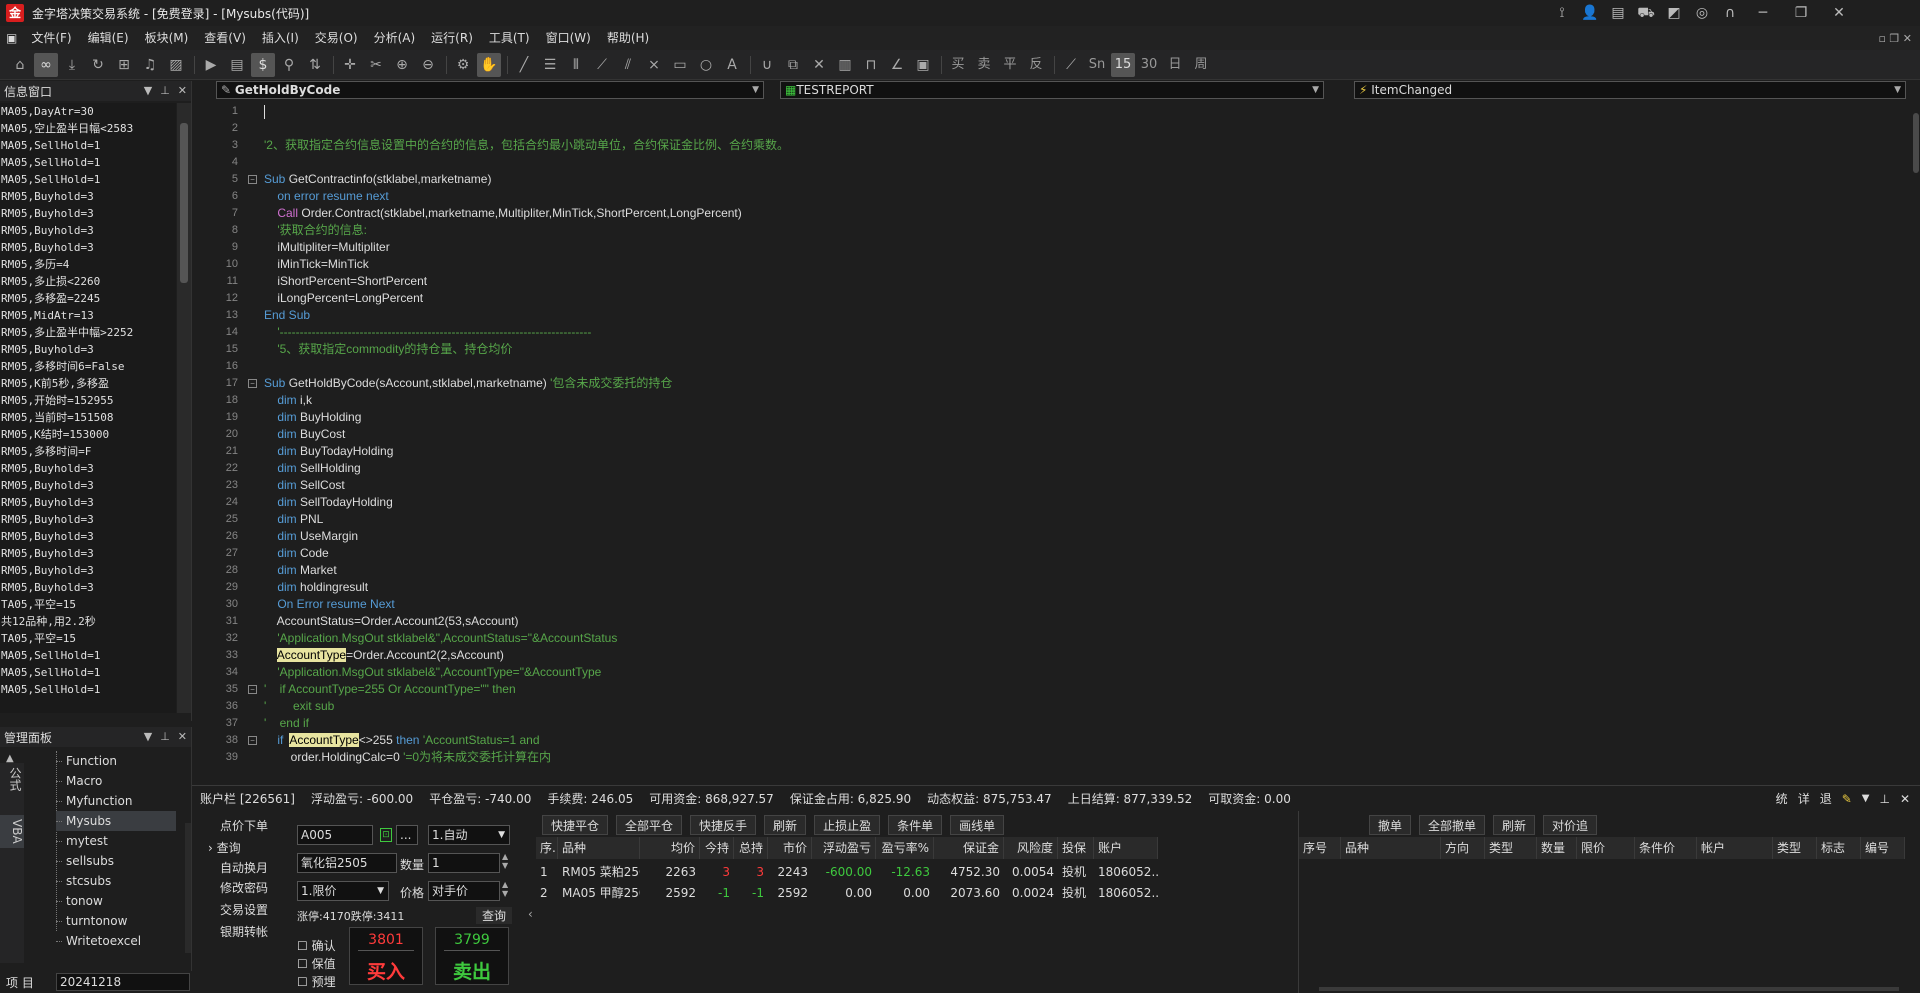 This screenshot has height=993, width=1920. What do you see at coordinates (1646, 13) in the screenshot?
I see `cart-icon: ⛟` at bounding box center [1646, 13].